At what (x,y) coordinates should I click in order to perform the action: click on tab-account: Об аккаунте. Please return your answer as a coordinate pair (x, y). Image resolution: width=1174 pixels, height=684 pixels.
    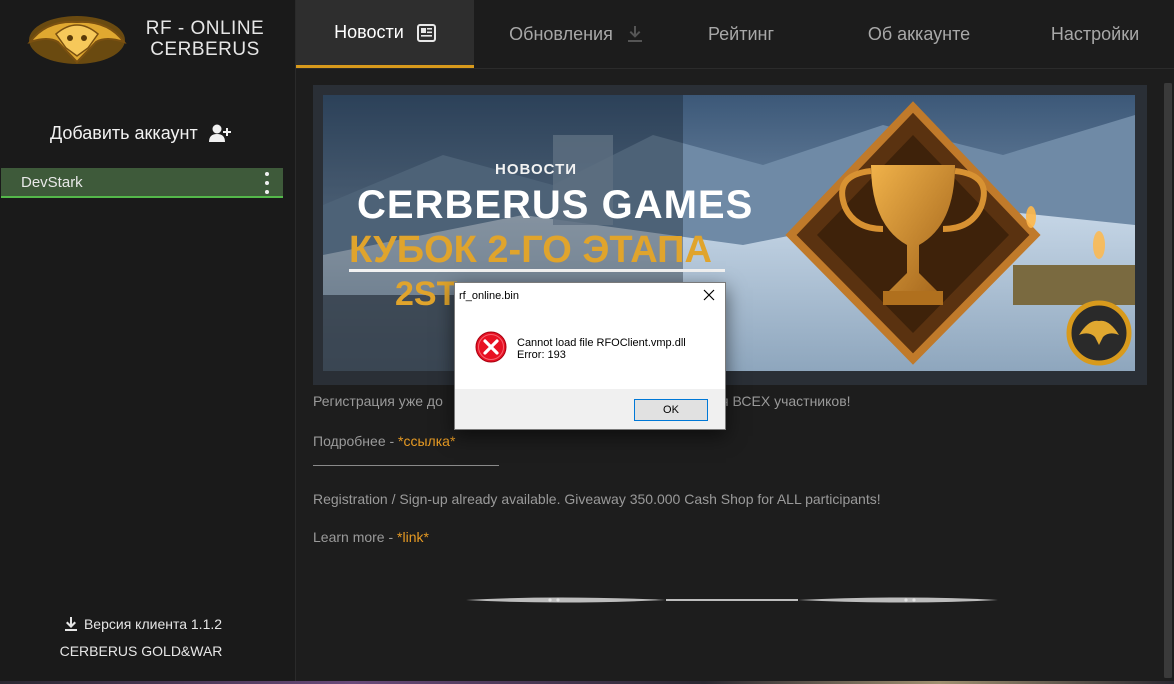
    Looking at the image, I should click on (919, 34).